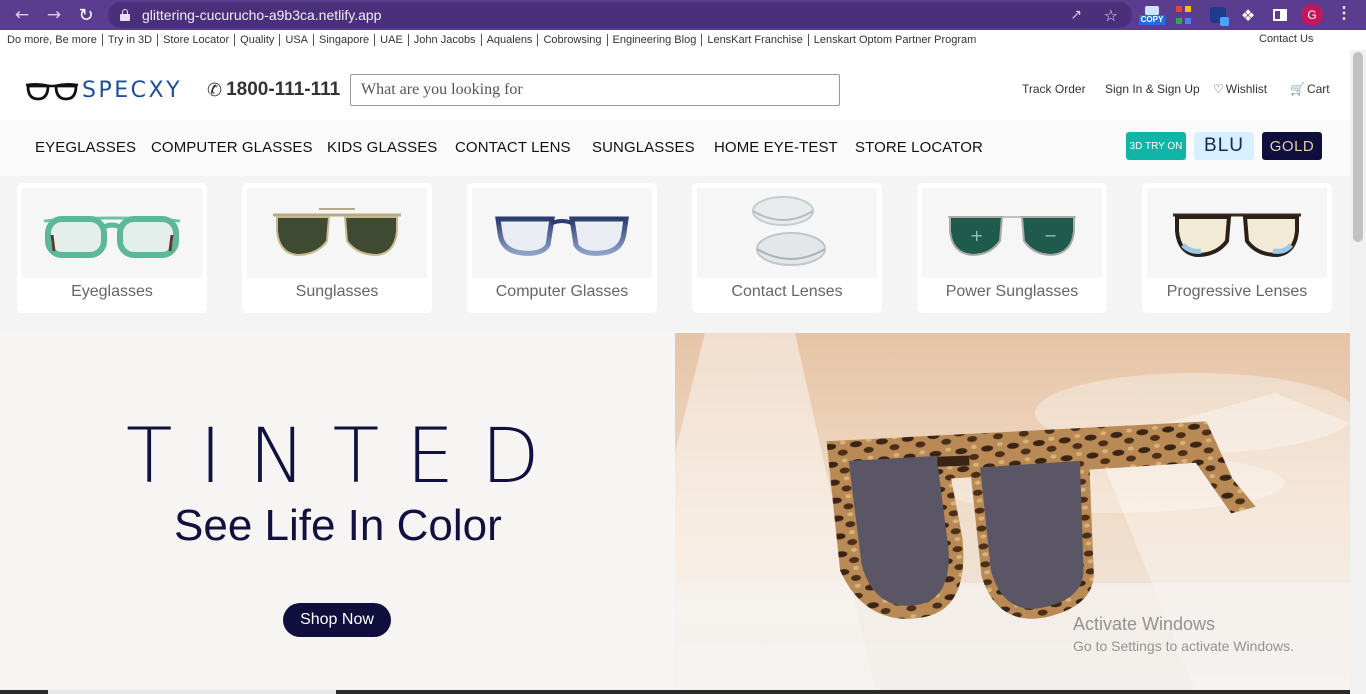  Describe the element at coordinates (1218, 89) in the screenshot. I see `heart-icon: ♡` at that location.